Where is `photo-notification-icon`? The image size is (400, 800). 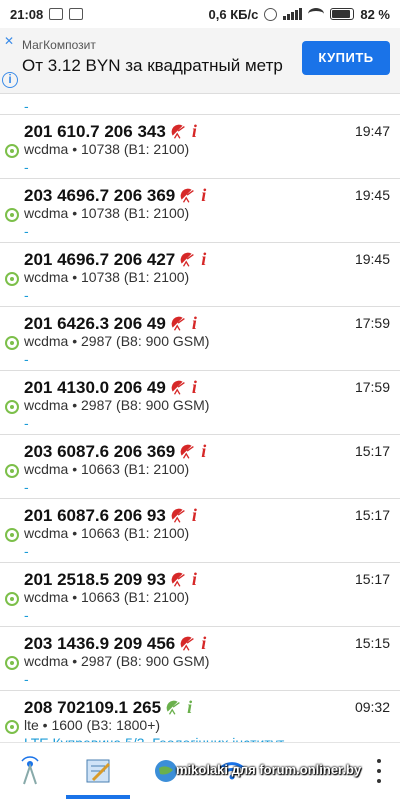 photo-notification-icon is located at coordinates (56, 14).